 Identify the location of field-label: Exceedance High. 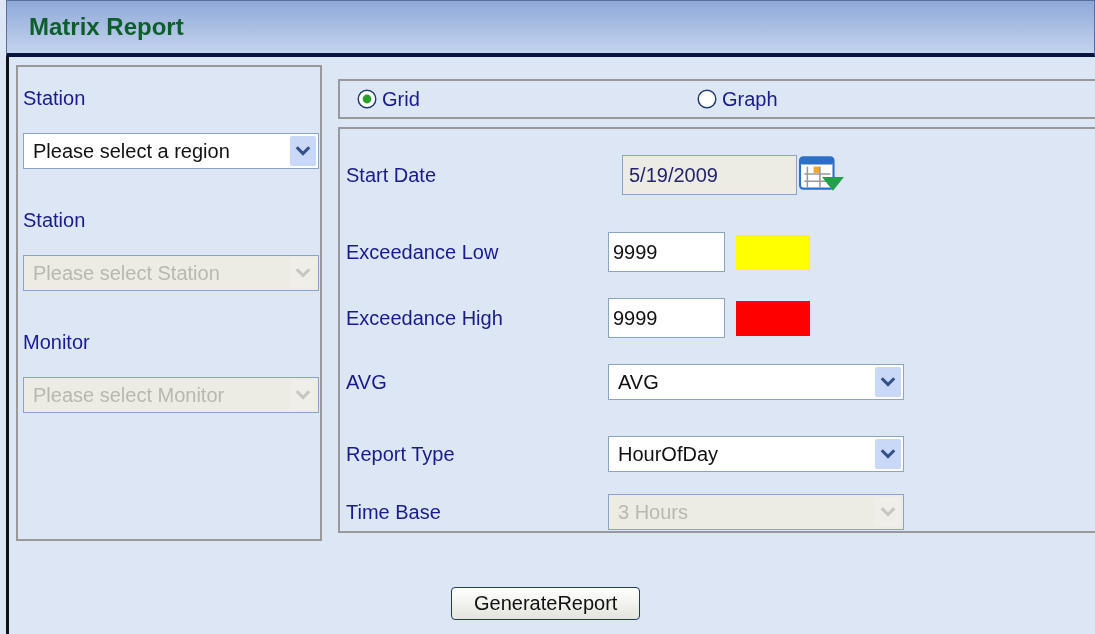
(425, 318).